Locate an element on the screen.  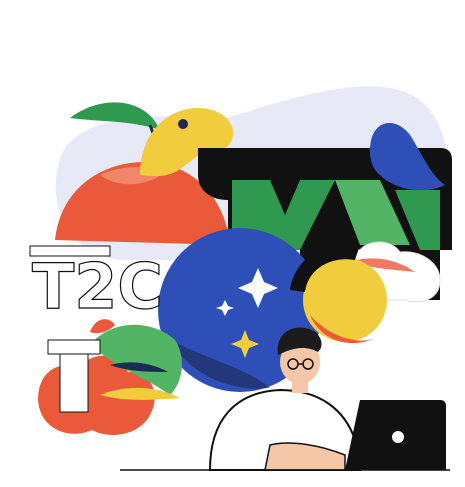
laptop-icon is located at coordinates (395, 435).